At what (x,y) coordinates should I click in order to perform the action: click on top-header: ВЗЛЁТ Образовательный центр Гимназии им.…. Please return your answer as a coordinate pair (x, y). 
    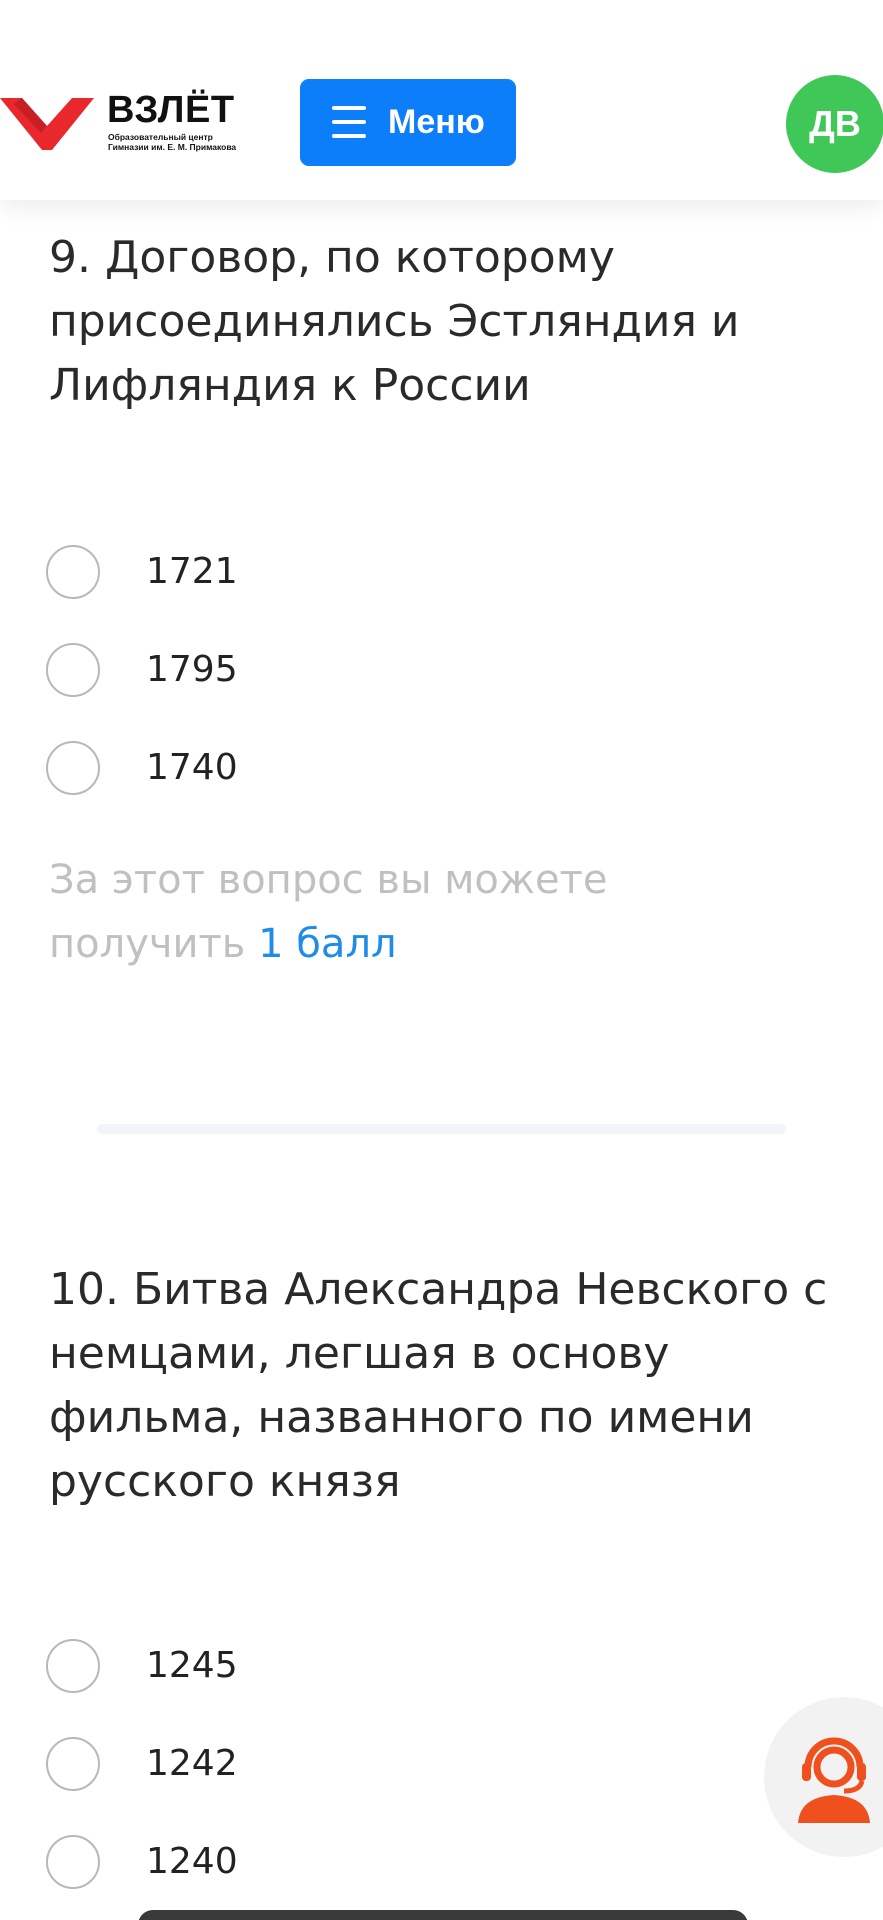
    Looking at the image, I should click on (441, 100).